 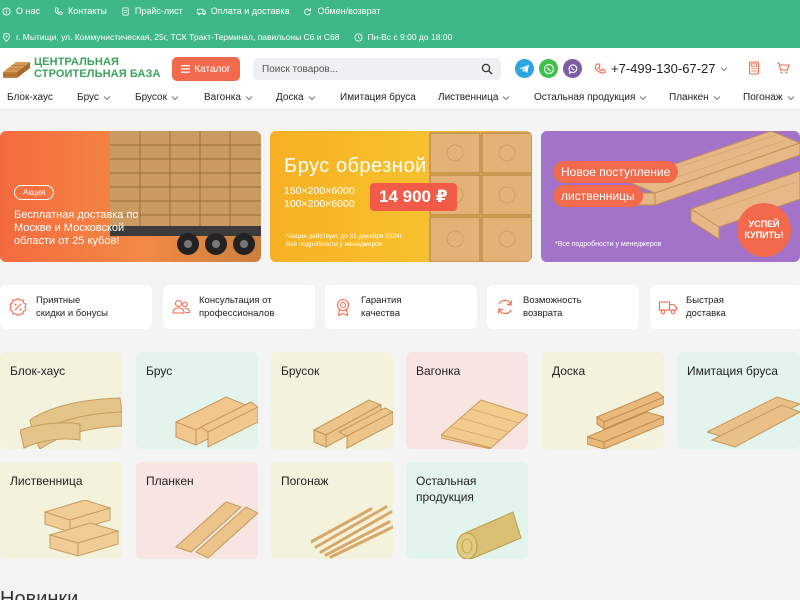 I want to click on phone-number: +7-499-130-67-27, so click(x=661, y=68).